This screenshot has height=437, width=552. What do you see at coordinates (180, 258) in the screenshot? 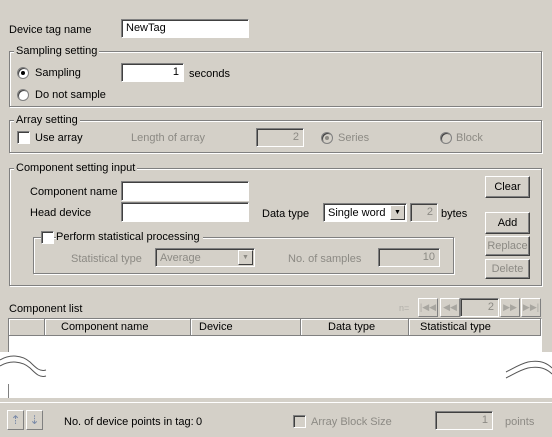
I see `statistical-type-value: Average` at bounding box center [180, 258].